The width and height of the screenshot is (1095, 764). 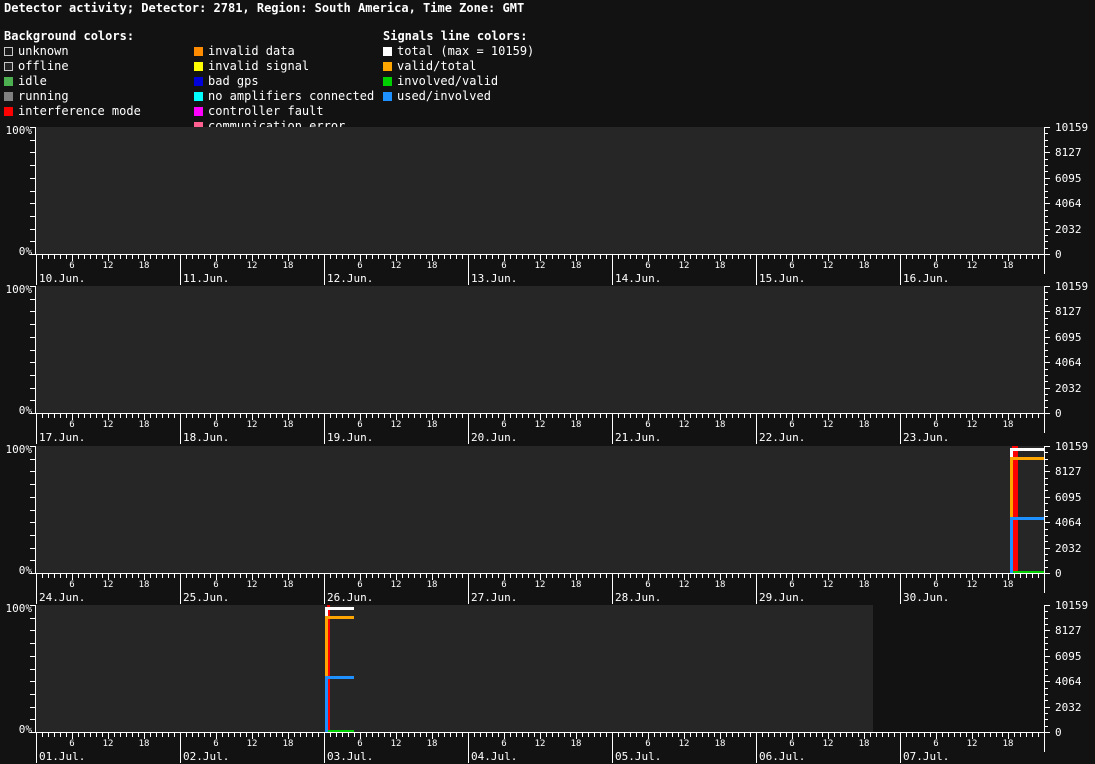 What do you see at coordinates (291, 96) in the screenshot?
I see `legend-background-label: no amplifiers connected` at bounding box center [291, 96].